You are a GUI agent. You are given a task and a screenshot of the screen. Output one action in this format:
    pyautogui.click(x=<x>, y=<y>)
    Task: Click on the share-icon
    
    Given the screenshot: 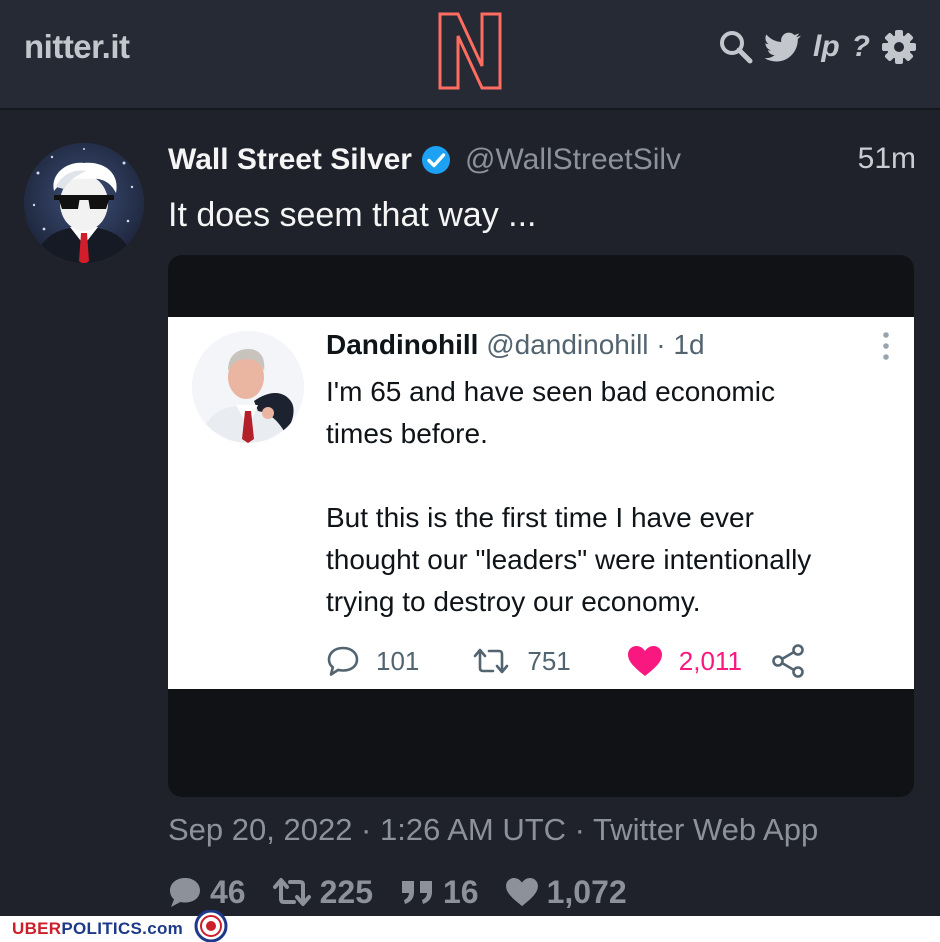 What is the action you would take?
    pyautogui.click(x=788, y=661)
    